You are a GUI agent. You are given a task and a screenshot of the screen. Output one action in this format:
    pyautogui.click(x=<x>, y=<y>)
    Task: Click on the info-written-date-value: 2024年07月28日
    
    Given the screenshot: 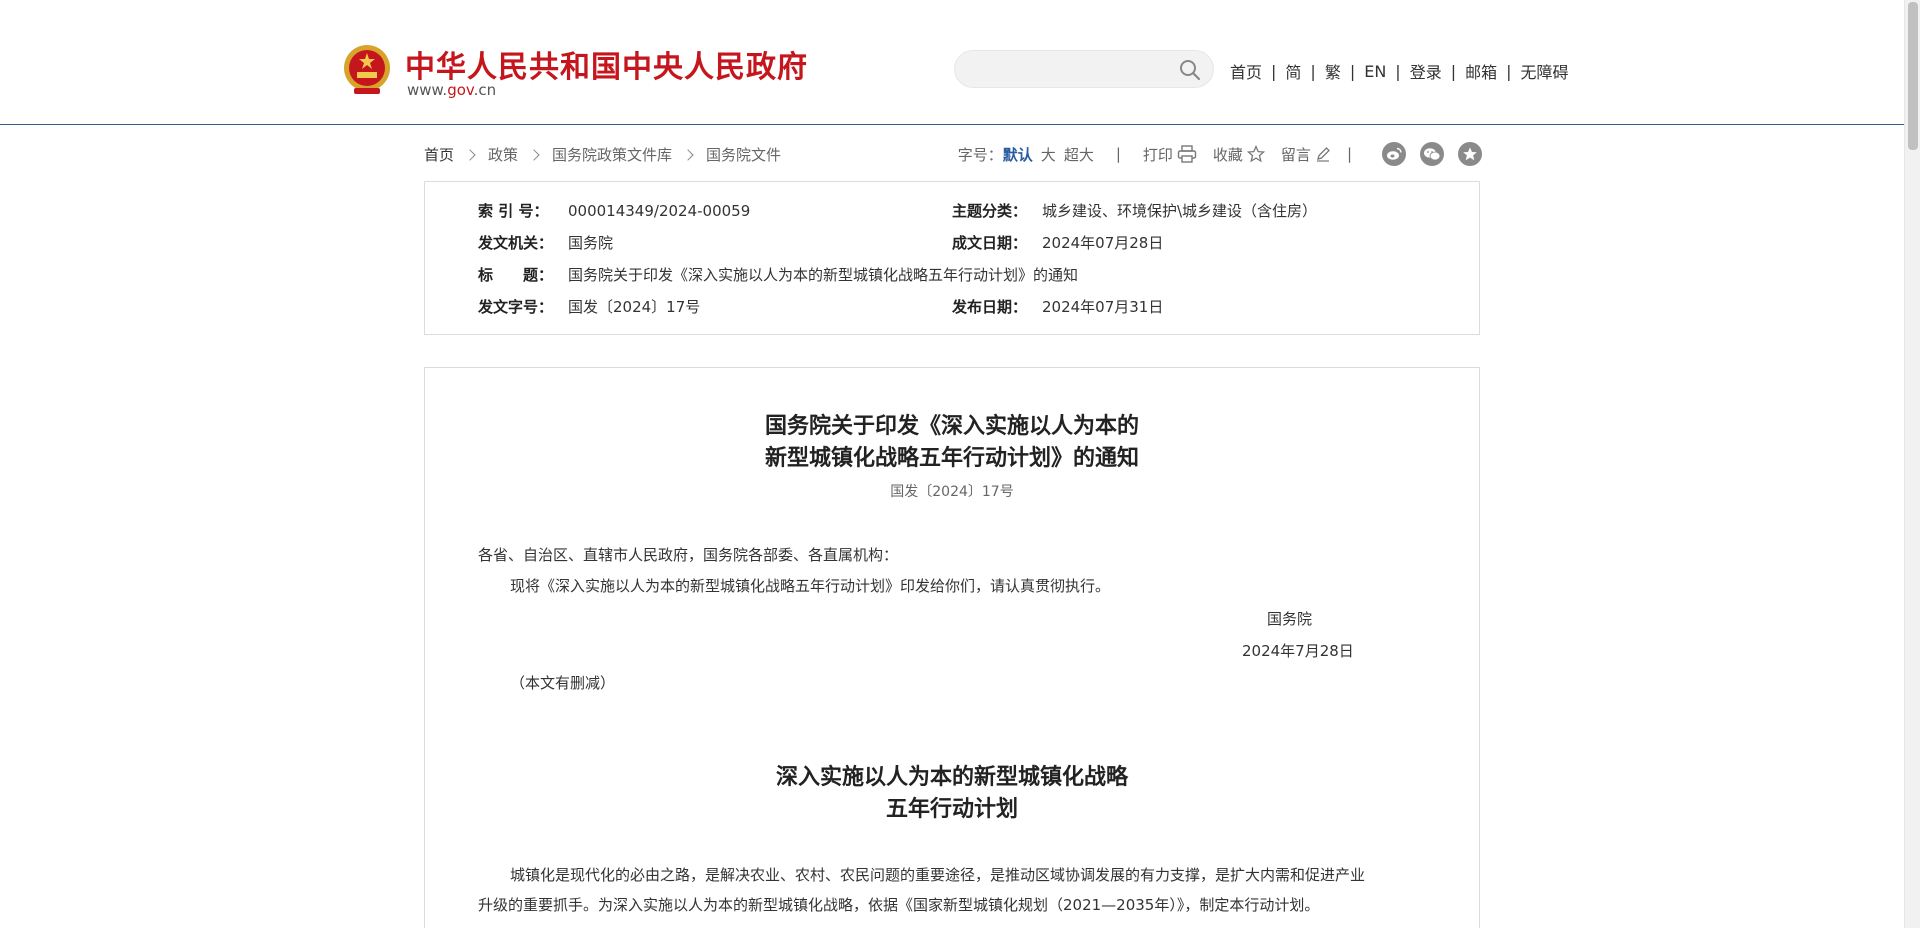 What is the action you would take?
    pyautogui.click(x=1103, y=243)
    